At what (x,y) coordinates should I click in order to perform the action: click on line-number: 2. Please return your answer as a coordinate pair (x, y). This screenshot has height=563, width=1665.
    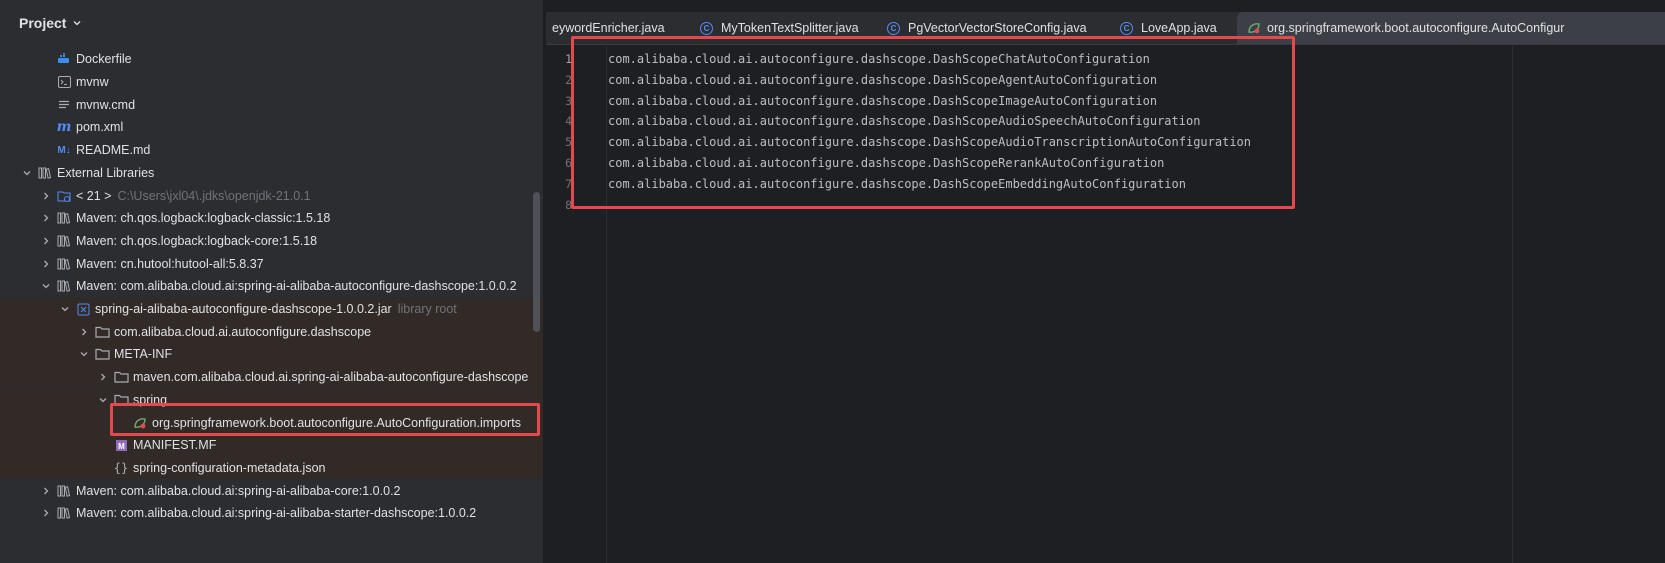
    Looking at the image, I should click on (568, 79).